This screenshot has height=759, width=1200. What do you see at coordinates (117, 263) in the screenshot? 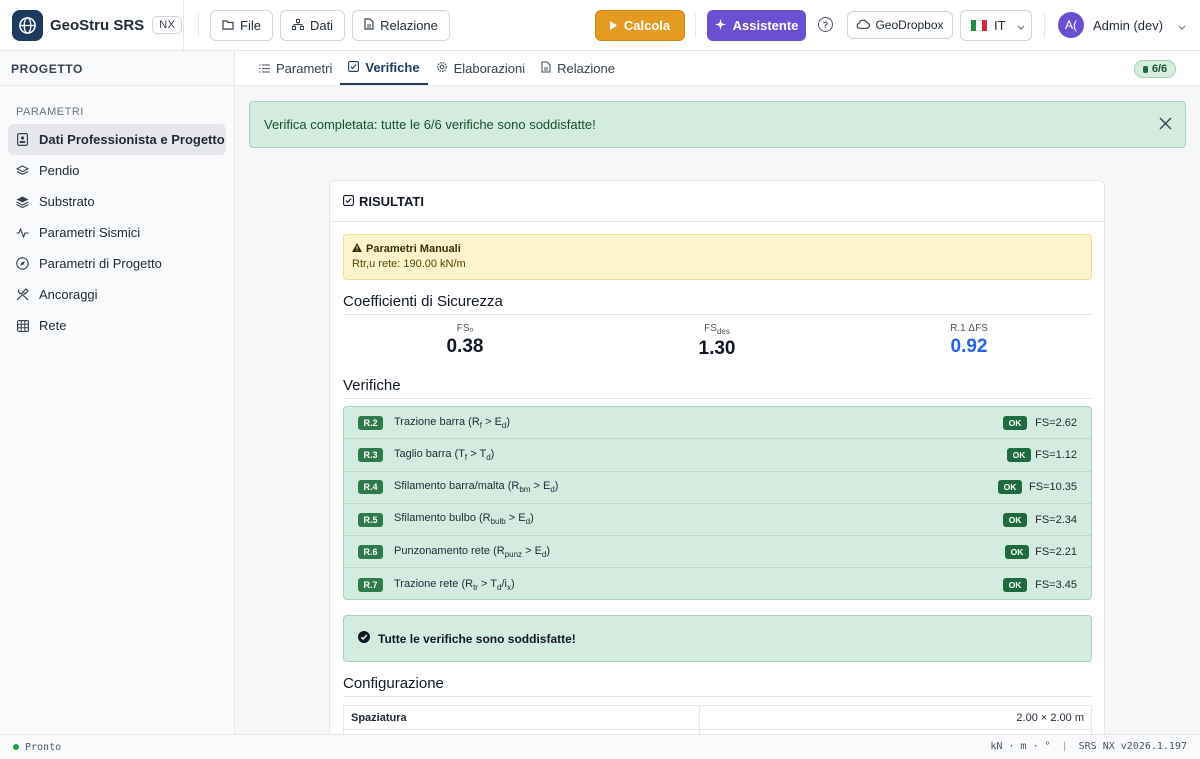
I see `sidebar-item-parametri-progetto: Parametri di Progetto` at bounding box center [117, 263].